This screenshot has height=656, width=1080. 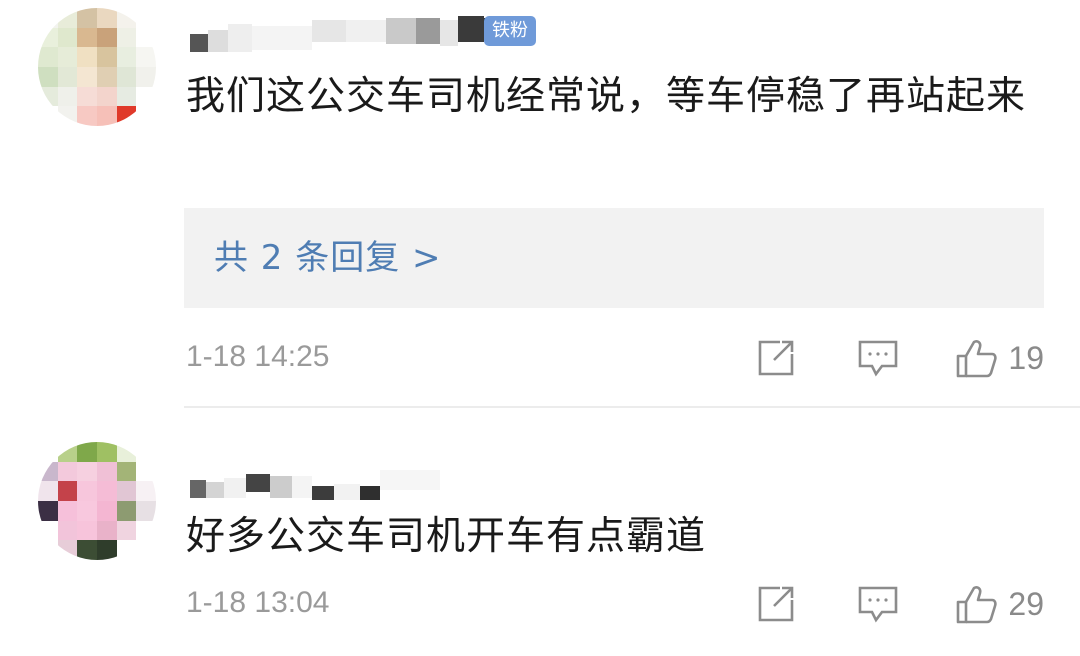 What do you see at coordinates (1026, 357) in the screenshot?
I see `like-count: 19` at bounding box center [1026, 357].